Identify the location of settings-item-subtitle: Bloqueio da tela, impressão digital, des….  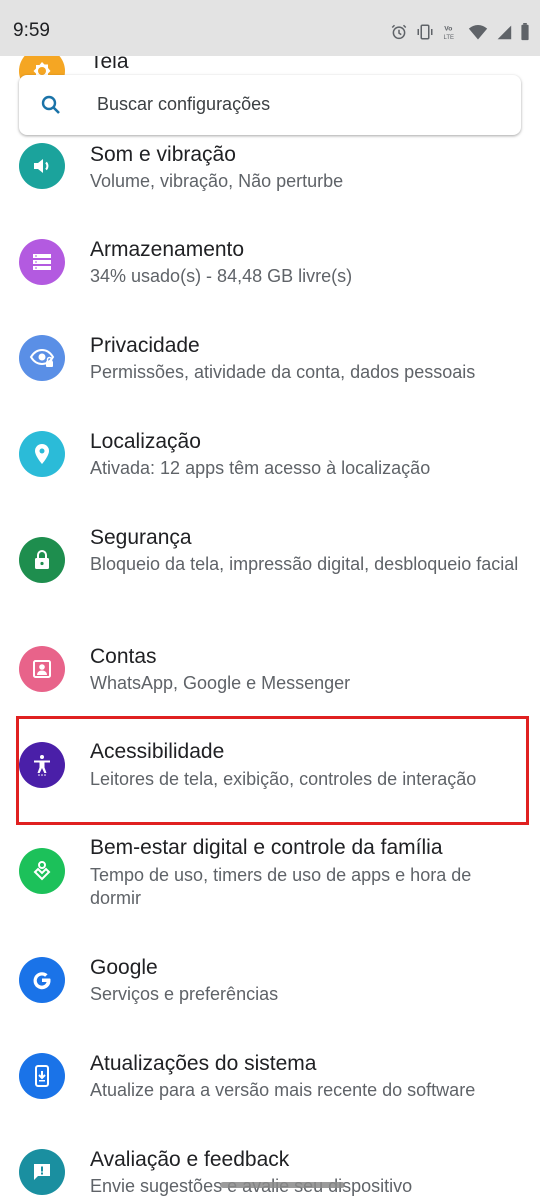
(304, 564).